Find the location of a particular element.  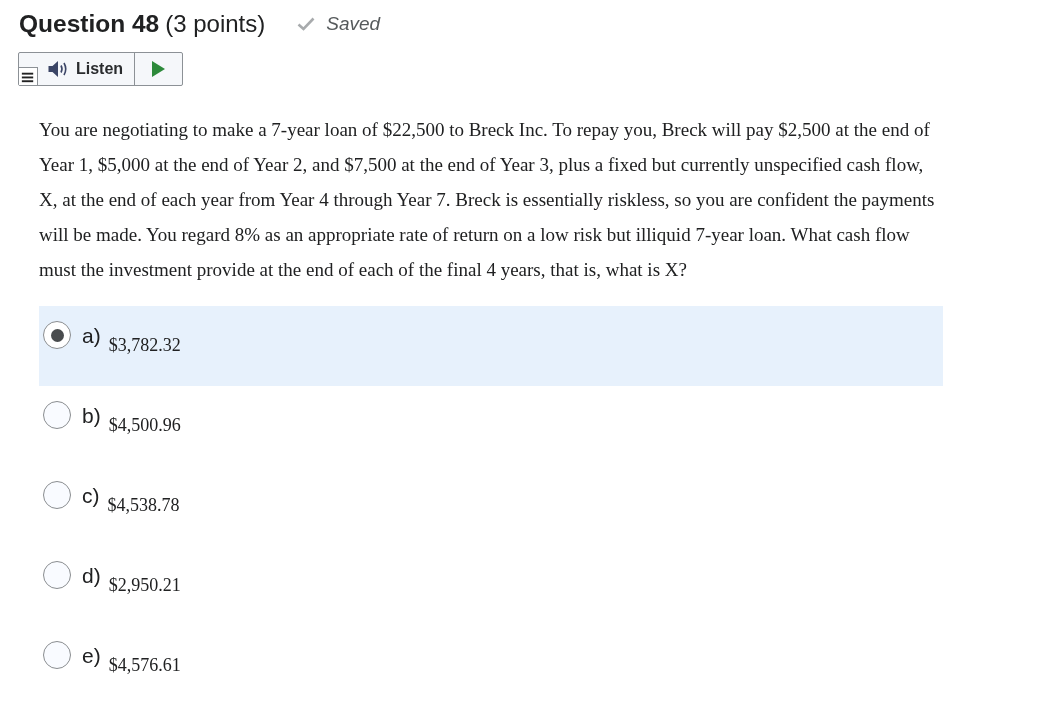

option-value: $3,782.32 is located at coordinates (144, 345).